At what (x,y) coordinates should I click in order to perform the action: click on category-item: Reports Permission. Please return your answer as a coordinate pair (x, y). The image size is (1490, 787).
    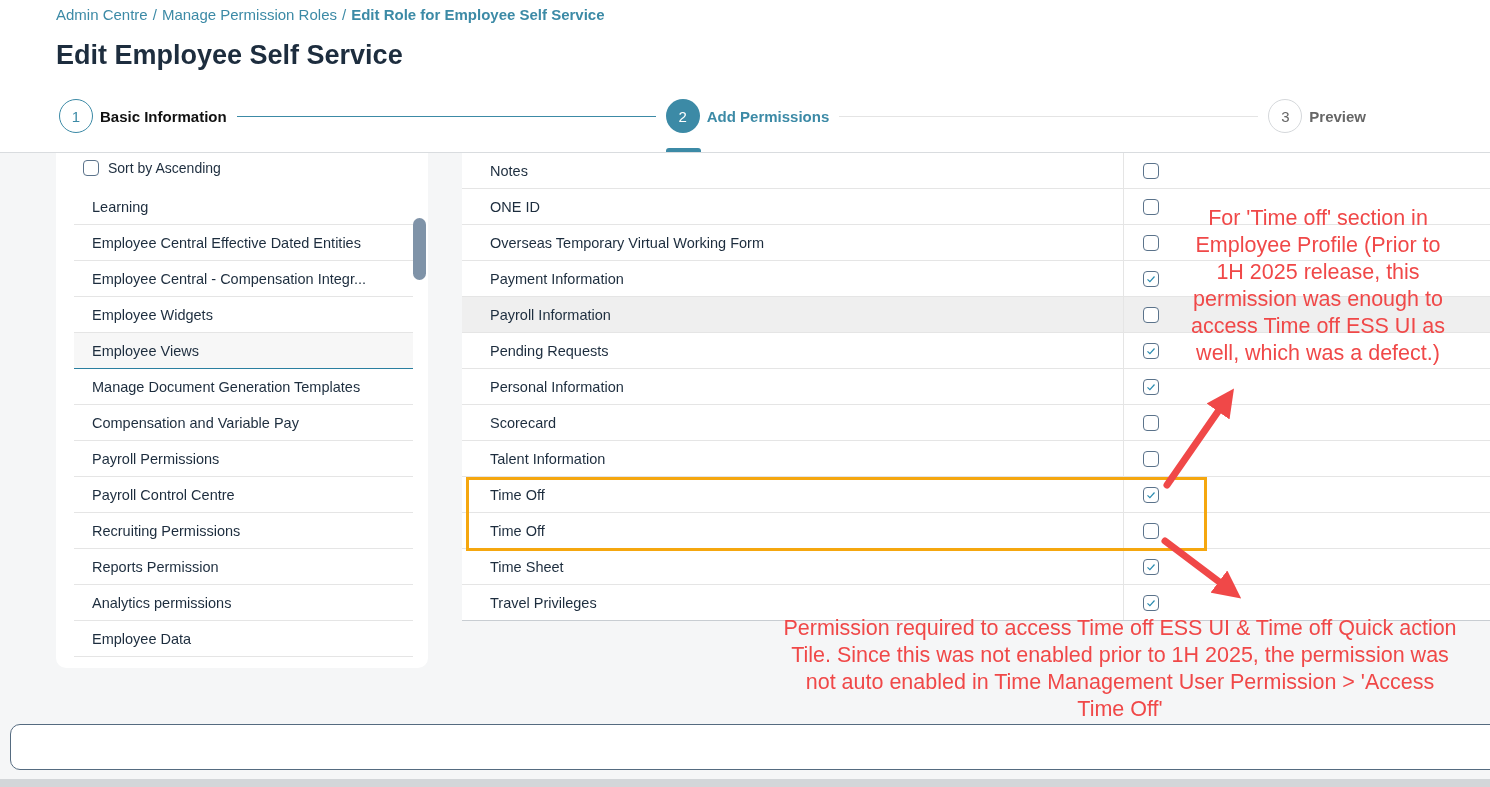
    Looking at the image, I should click on (243, 567).